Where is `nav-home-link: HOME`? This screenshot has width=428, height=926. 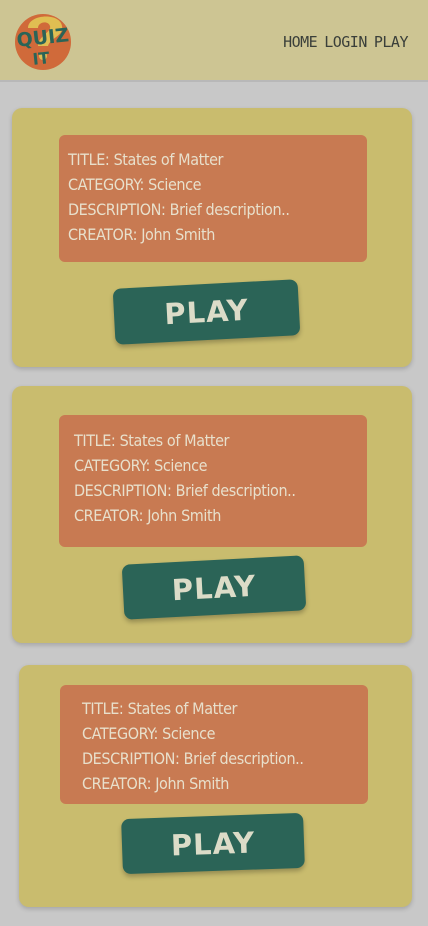
nav-home-link: HOME is located at coordinates (300, 42).